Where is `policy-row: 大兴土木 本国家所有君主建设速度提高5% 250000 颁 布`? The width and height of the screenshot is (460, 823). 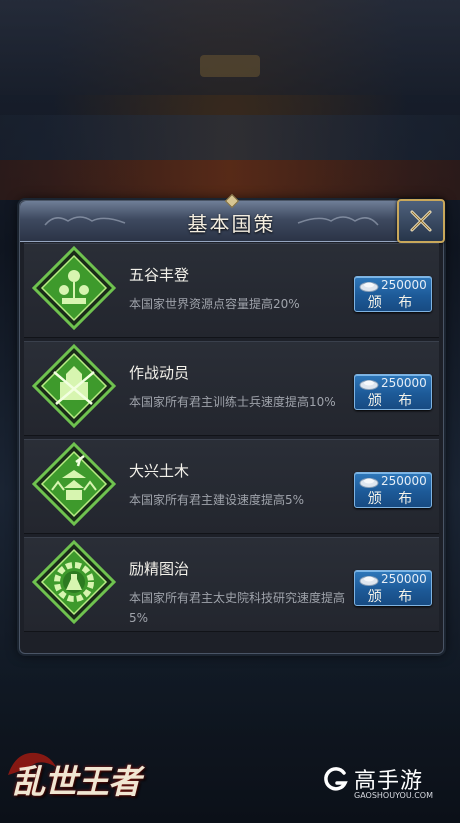
policy-row: 大兴土木 本国家所有君主建设速度提高5% 250000 颁 布 is located at coordinates (231, 486).